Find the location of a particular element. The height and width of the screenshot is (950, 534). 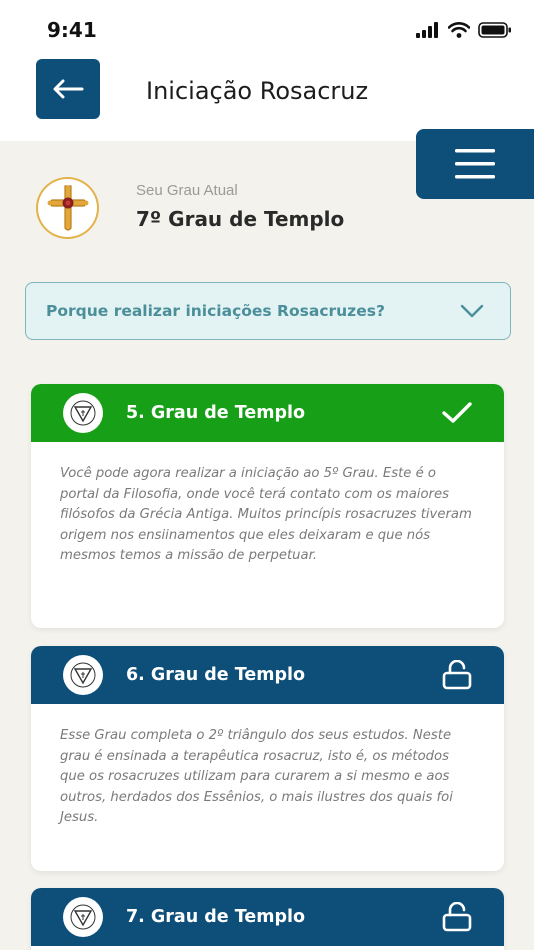

arrow-left-icon is located at coordinates (68, 89).